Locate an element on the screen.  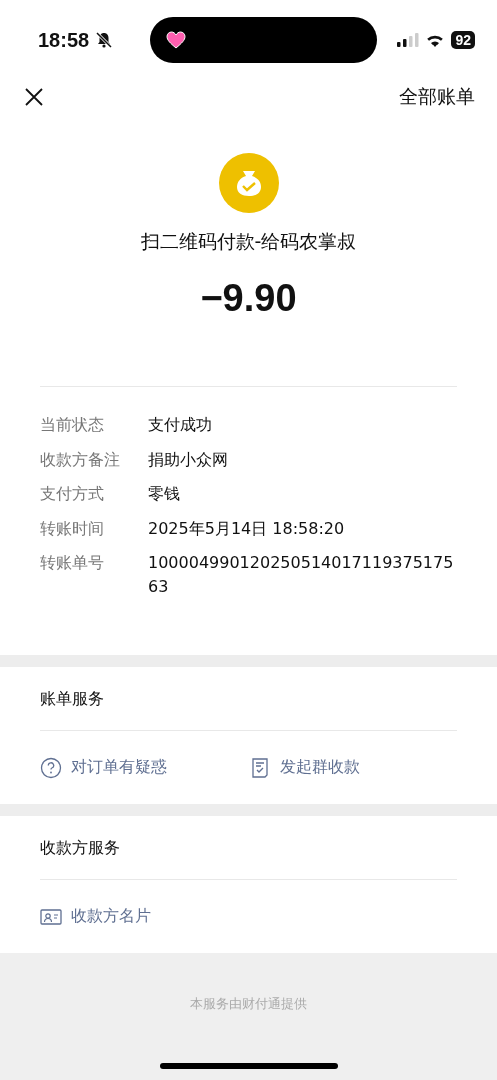
detail-label: 当前状态 is located at coordinates (72, 425).